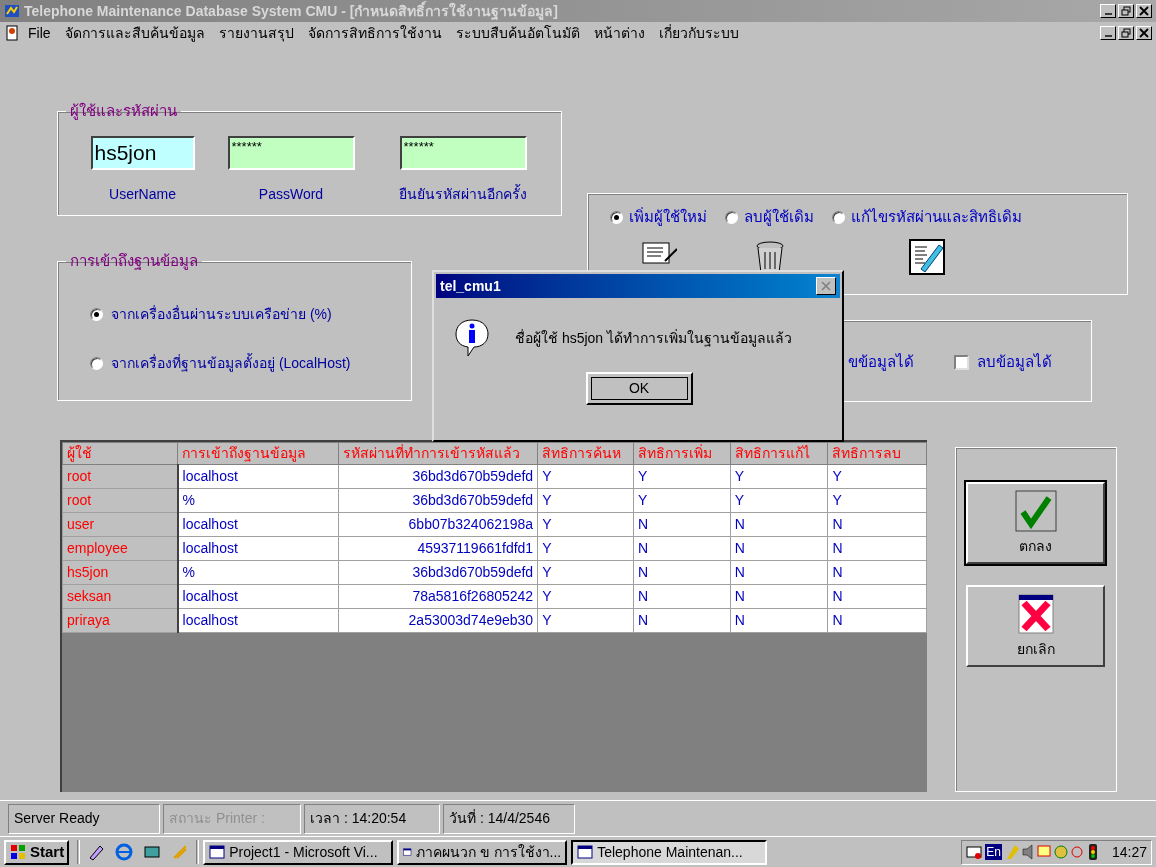 This screenshot has height=867, width=1156. Describe the element at coordinates (291, 194) in the screenshot. I see `field-label: PassWord` at that location.